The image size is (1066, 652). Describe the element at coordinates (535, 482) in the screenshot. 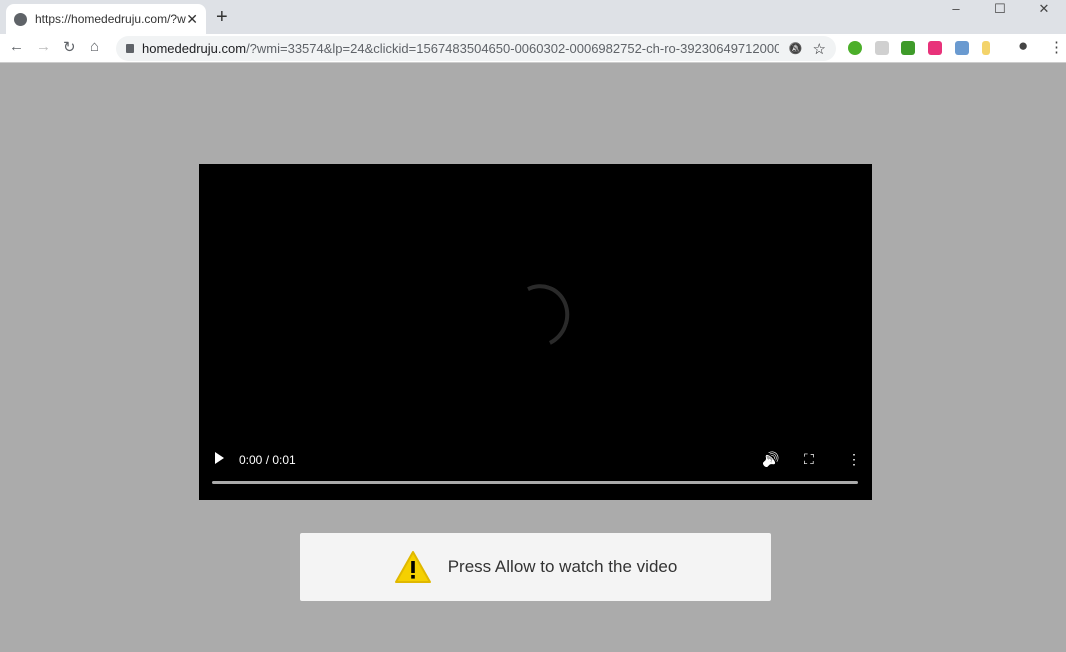

I see `video-progress-bar` at that location.